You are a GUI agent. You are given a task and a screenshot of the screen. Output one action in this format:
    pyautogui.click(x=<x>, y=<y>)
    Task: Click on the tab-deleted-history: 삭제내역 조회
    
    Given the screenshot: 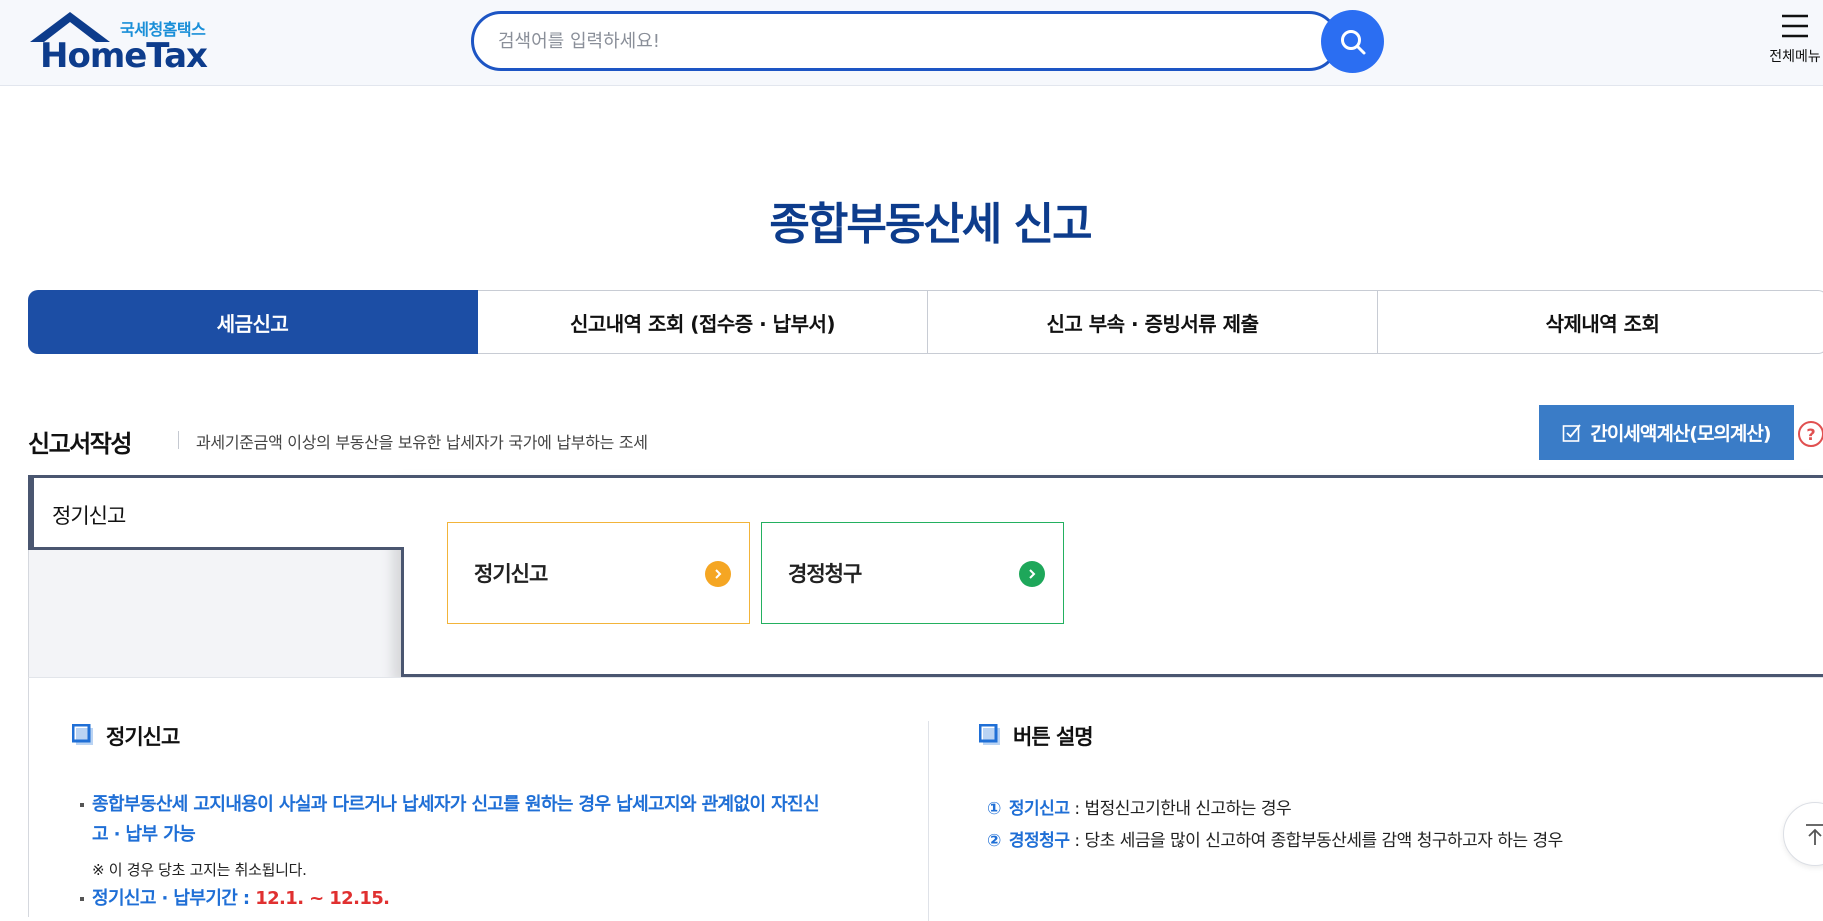 What is the action you would take?
    pyautogui.click(x=1600, y=322)
    